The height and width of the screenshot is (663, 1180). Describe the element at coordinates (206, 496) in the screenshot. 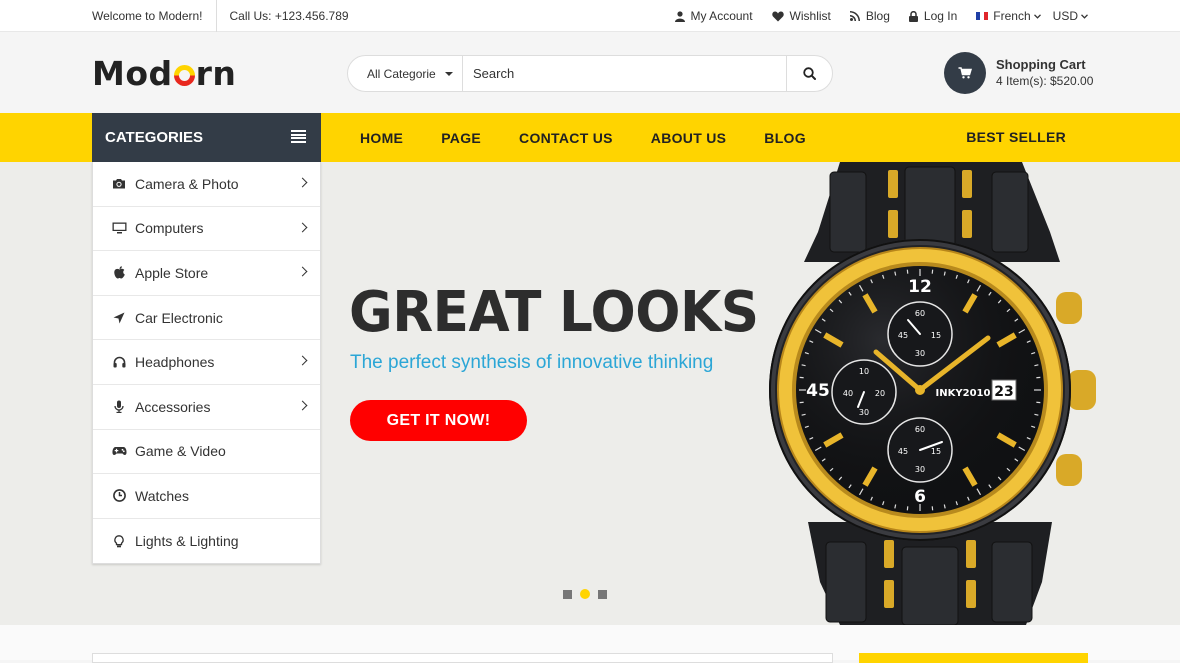

I see `sidebar-item-watches: Watches` at that location.